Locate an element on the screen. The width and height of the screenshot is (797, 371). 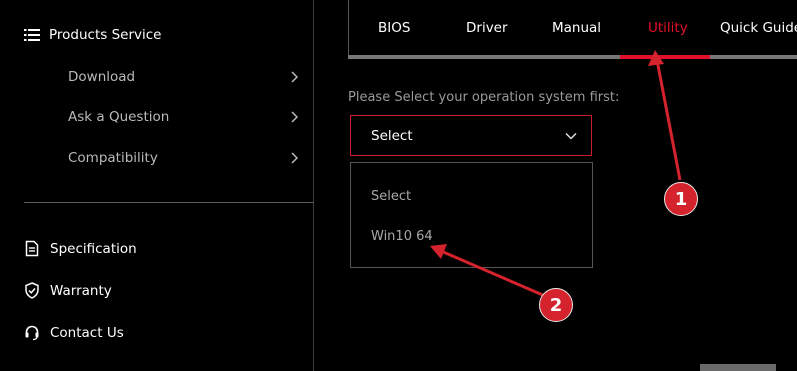
os-select-dropdown: Select is located at coordinates (471, 135).